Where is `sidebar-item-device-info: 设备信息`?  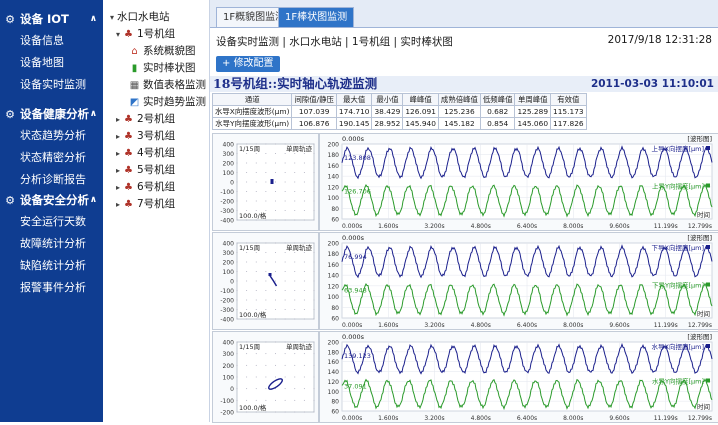
sidebar-item-device-info: 设备信息 is located at coordinates (51, 41).